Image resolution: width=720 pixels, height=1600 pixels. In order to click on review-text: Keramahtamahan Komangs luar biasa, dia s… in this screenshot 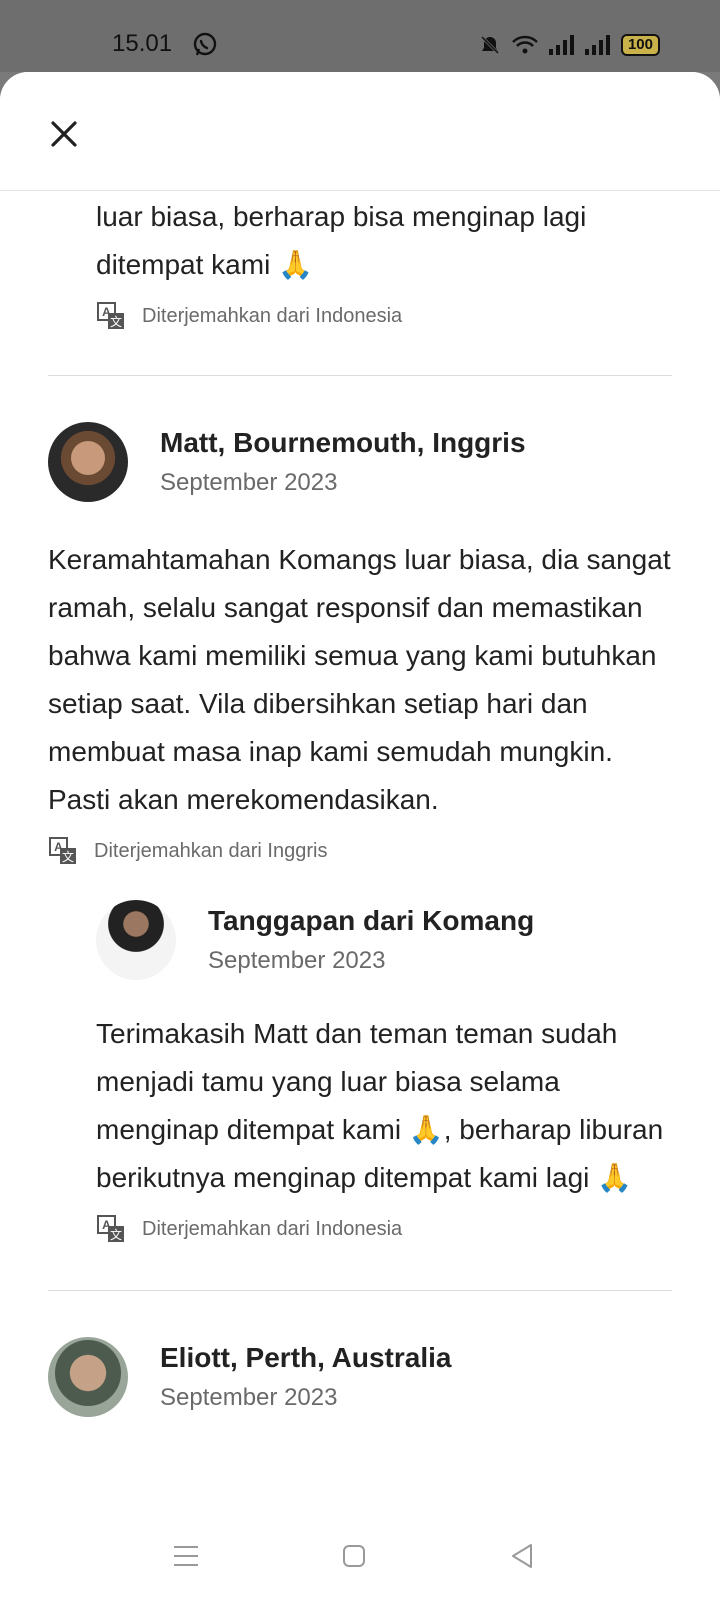, I will do `click(359, 679)`.